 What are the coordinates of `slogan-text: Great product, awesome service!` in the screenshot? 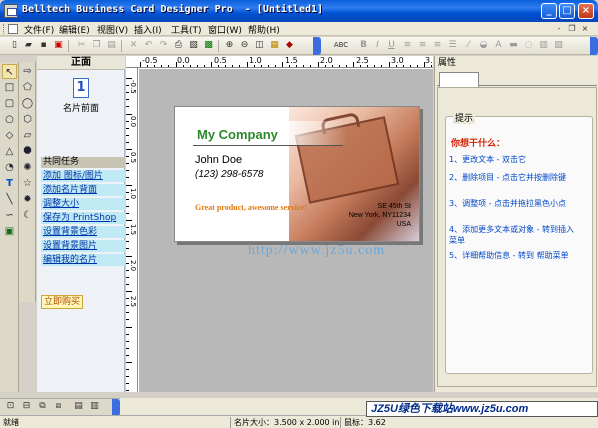 It's located at (251, 207).